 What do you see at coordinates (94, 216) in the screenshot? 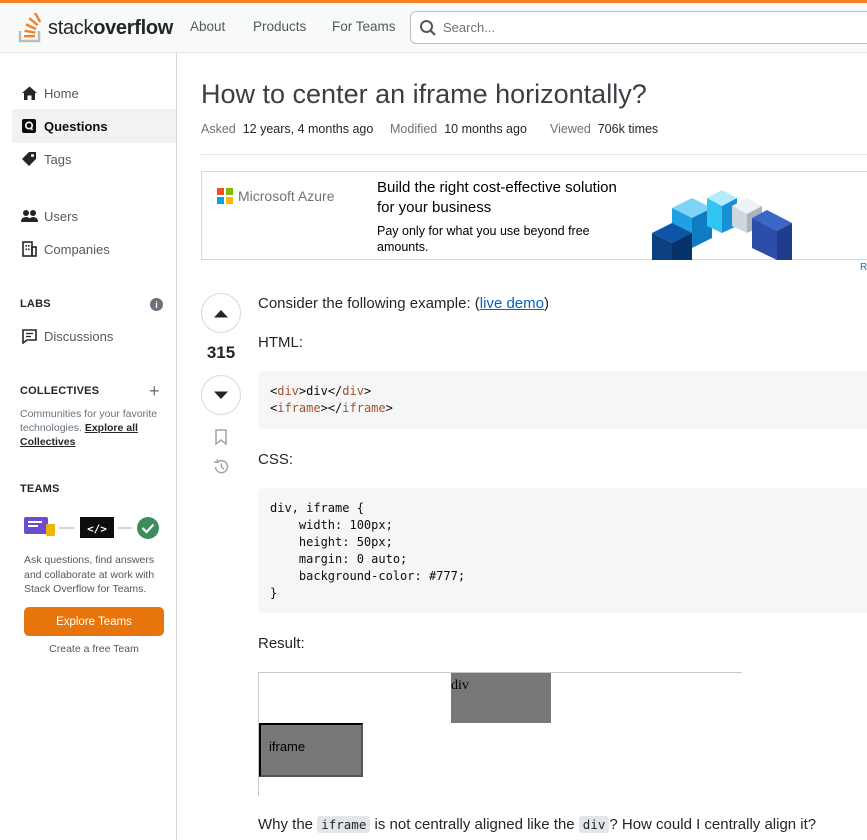
I see `sidebar-item-users: Users` at bounding box center [94, 216].